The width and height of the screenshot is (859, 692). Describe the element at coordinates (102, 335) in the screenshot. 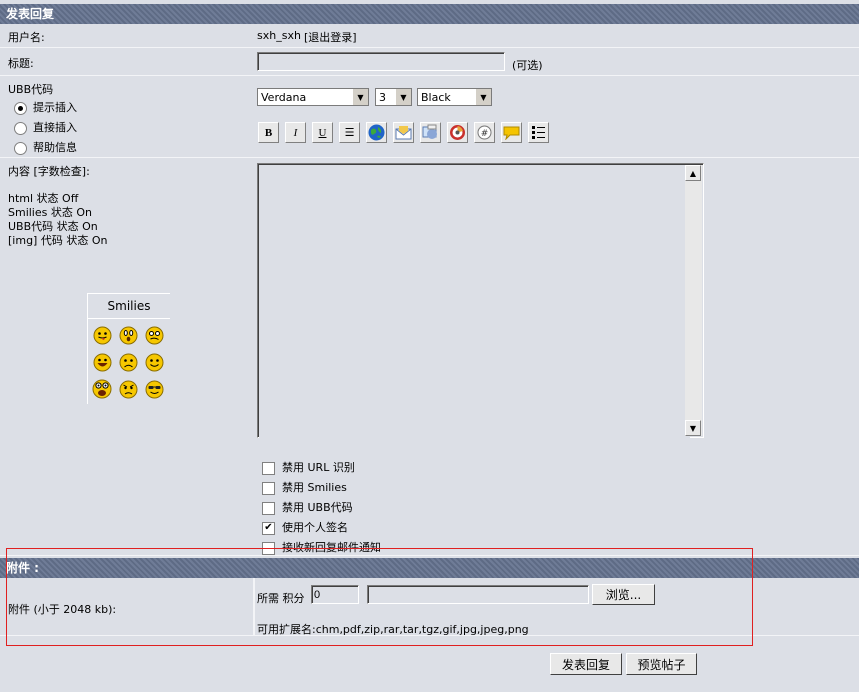

I see `tongue-smiley-icon` at that location.